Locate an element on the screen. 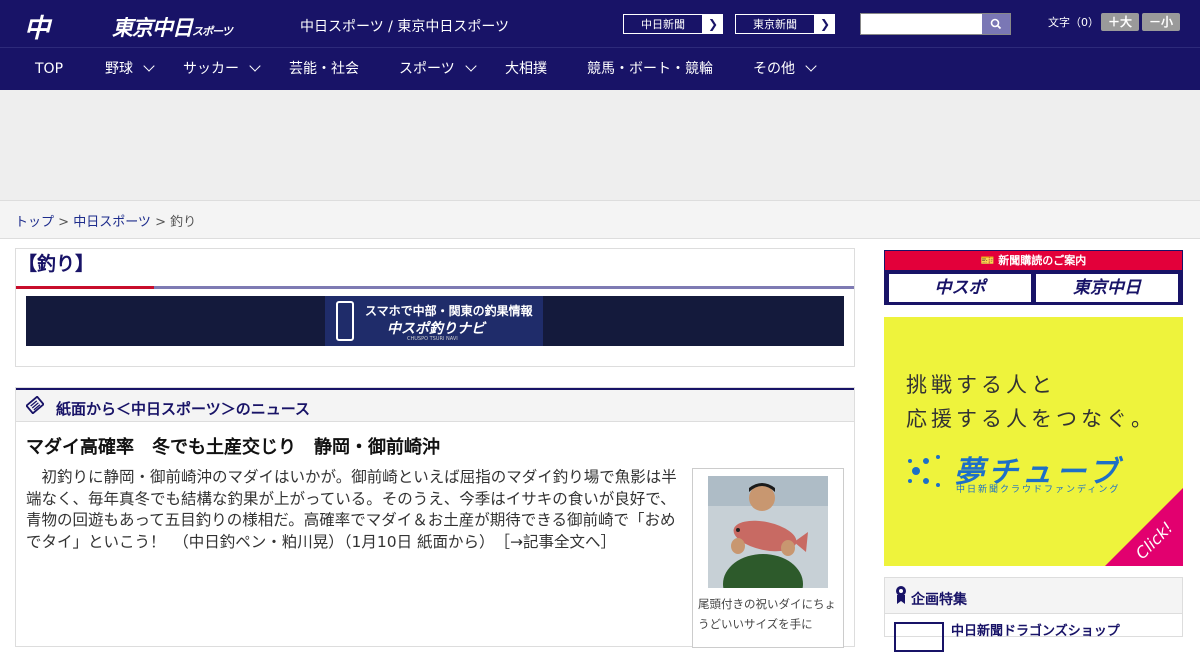  subscribe-chuspo-button: 中スポ is located at coordinates (960, 288).